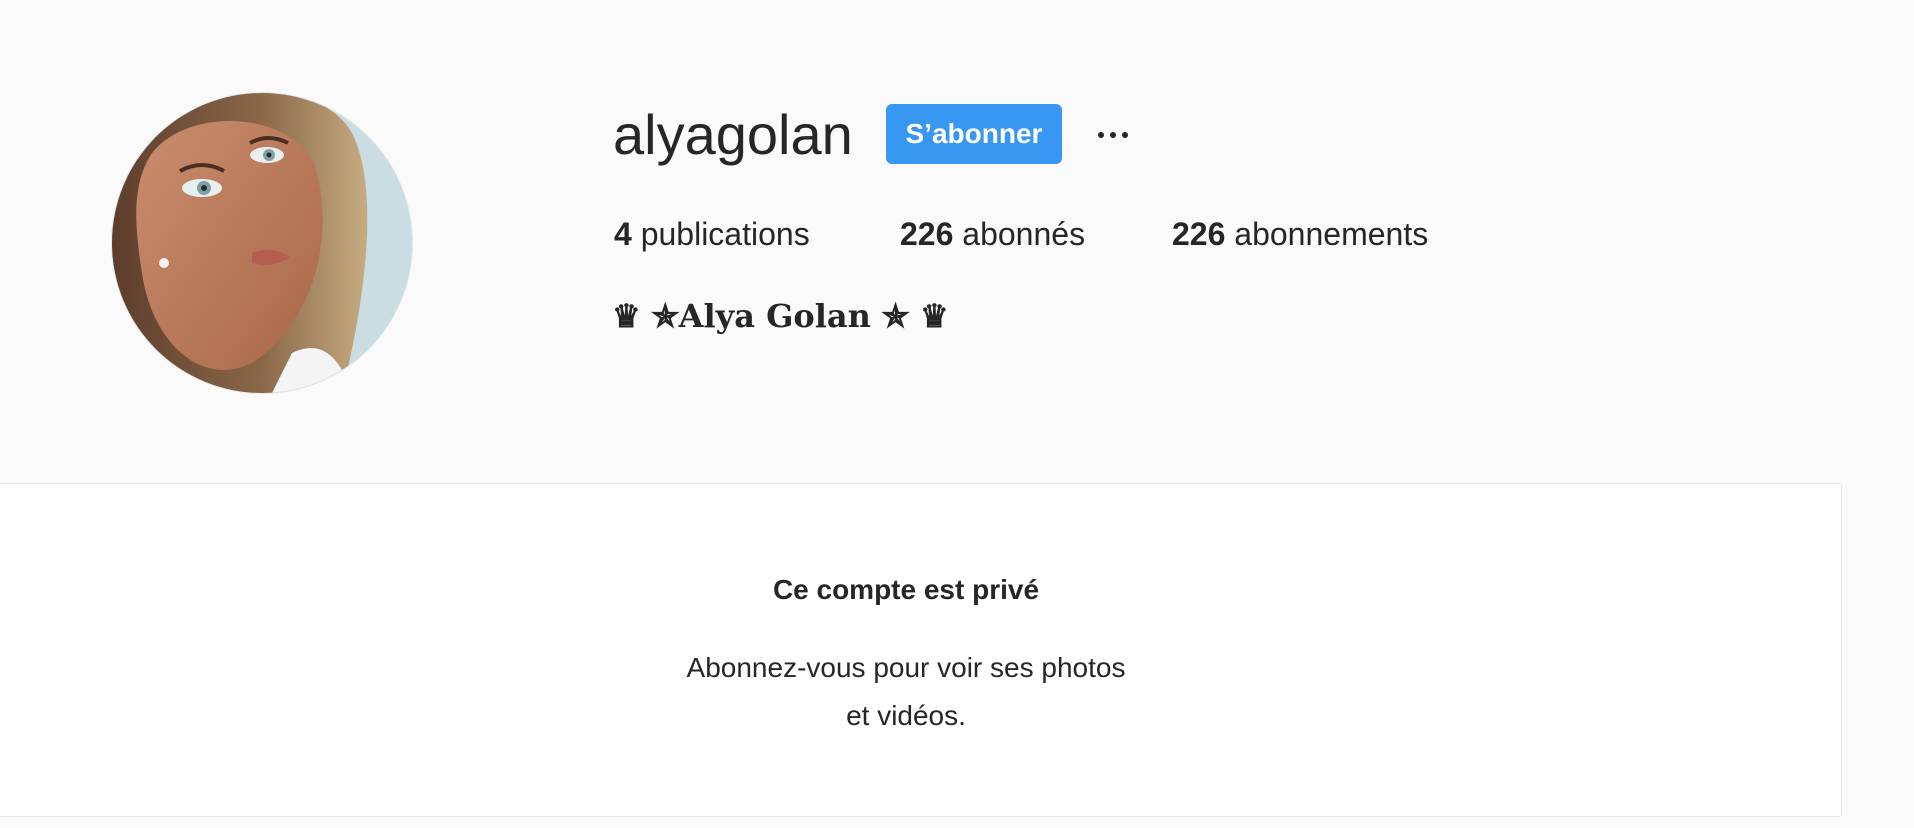  Describe the element at coordinates (906, 589) in the screenshot. I see `private-account-title: Ce compte est privé` at that location.